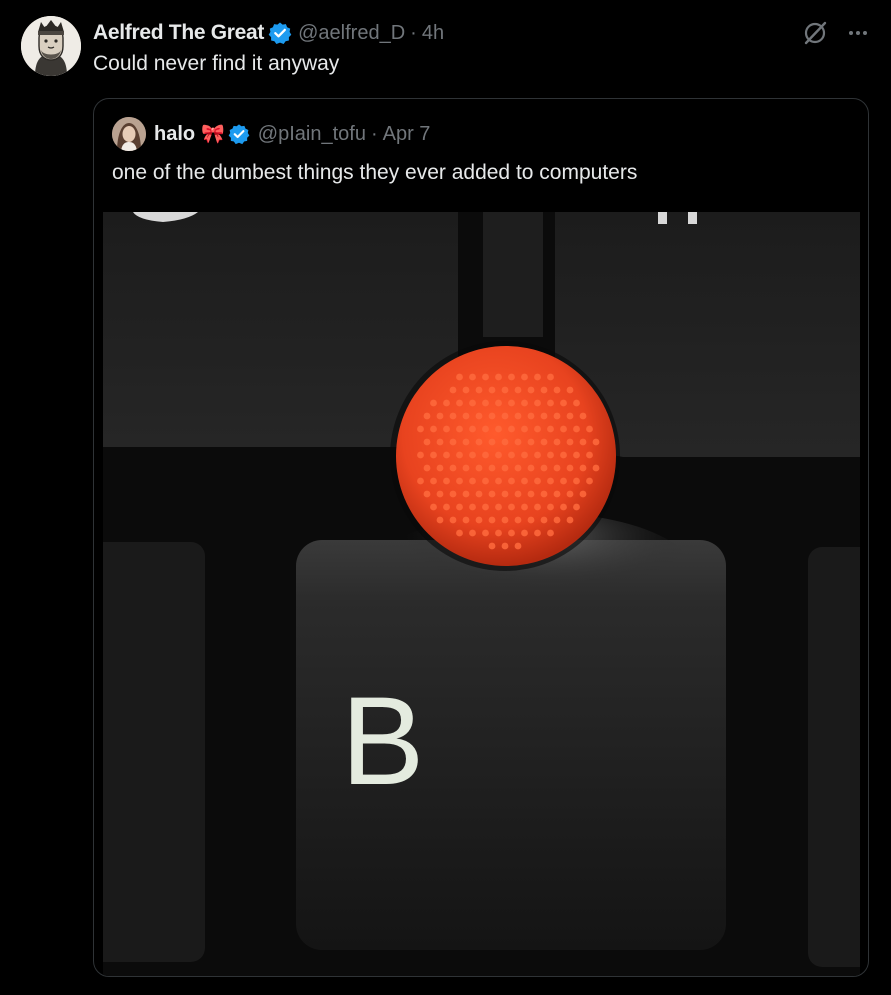 The width and height of the screenshot is (891, 995). Describe the element at coordinates (129, 134) in the screenshot. I see `quoted-author-avatar` at that location.